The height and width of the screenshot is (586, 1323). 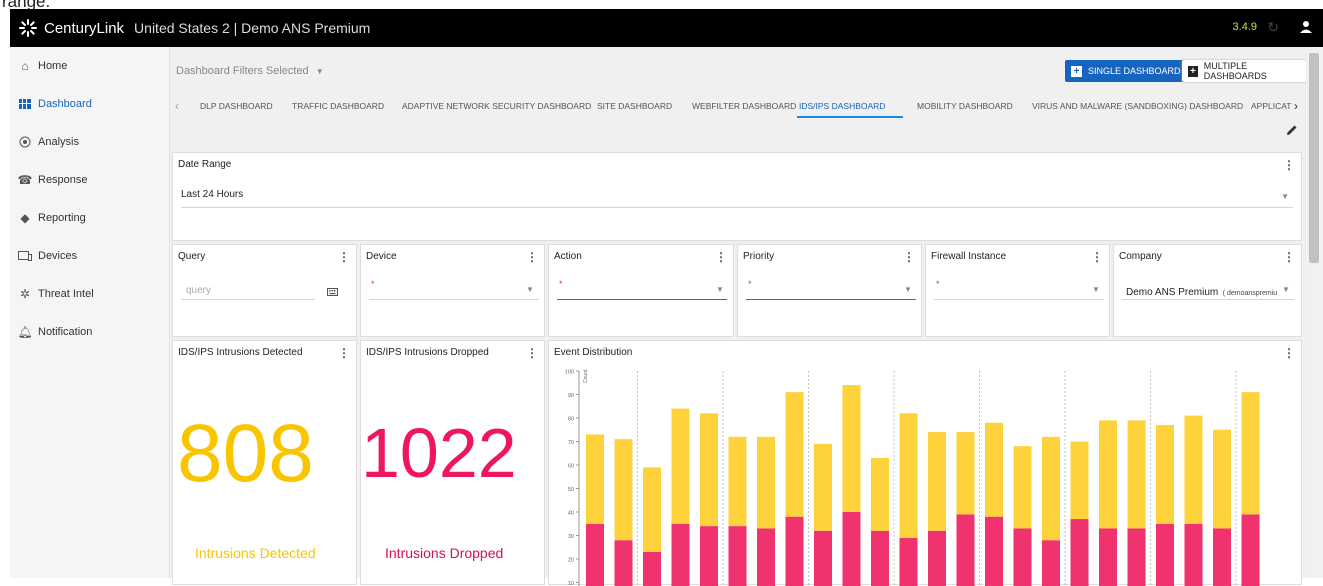 What do you see at coordinates (89, 256) in the screenshot?
I see `sidebar-item-devices: Devices` at bounding box center [89, 256].